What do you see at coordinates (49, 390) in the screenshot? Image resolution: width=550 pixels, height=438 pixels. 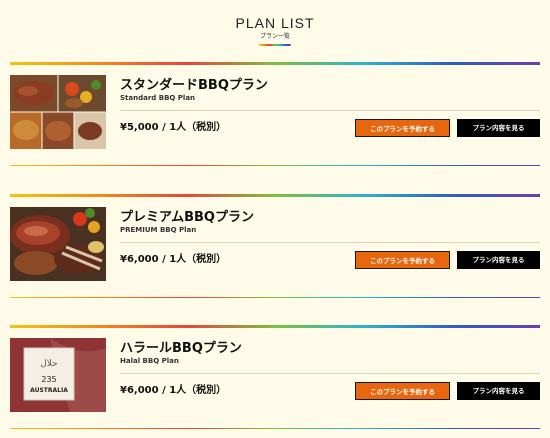 I see `image-label-country: AUSTRALIA` at bounding box center [49, 390].